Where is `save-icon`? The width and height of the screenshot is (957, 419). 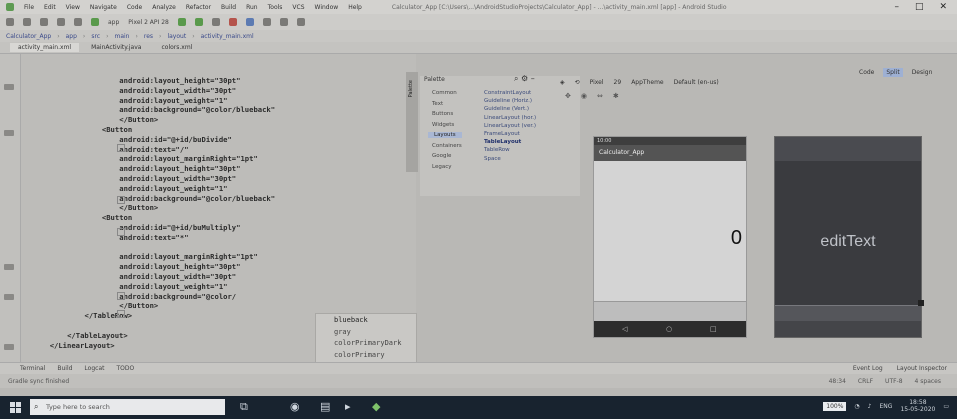
save-icon is located at coordinates (27, 22).